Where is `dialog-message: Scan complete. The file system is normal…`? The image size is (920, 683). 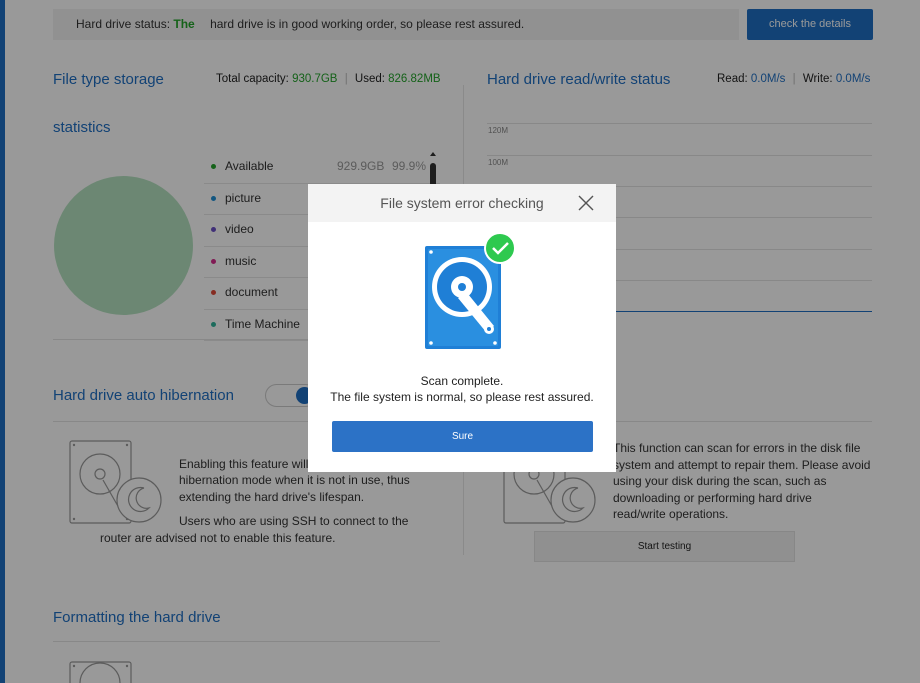 dialog-message: Scan complete. The file system is normal… is located at coordinates (462, 389).